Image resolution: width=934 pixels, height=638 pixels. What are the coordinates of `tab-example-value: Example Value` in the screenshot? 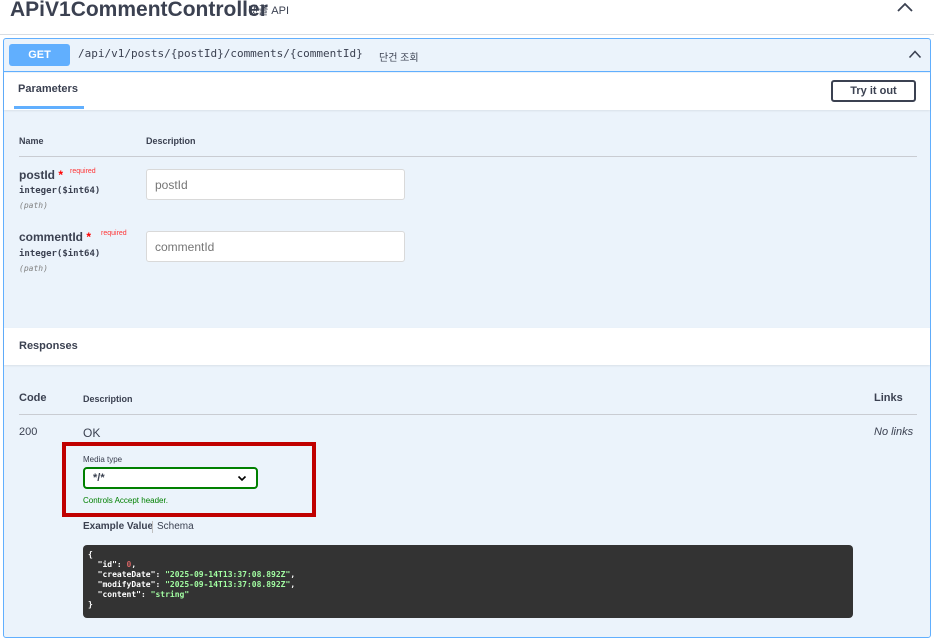 It's located at (118, 526).